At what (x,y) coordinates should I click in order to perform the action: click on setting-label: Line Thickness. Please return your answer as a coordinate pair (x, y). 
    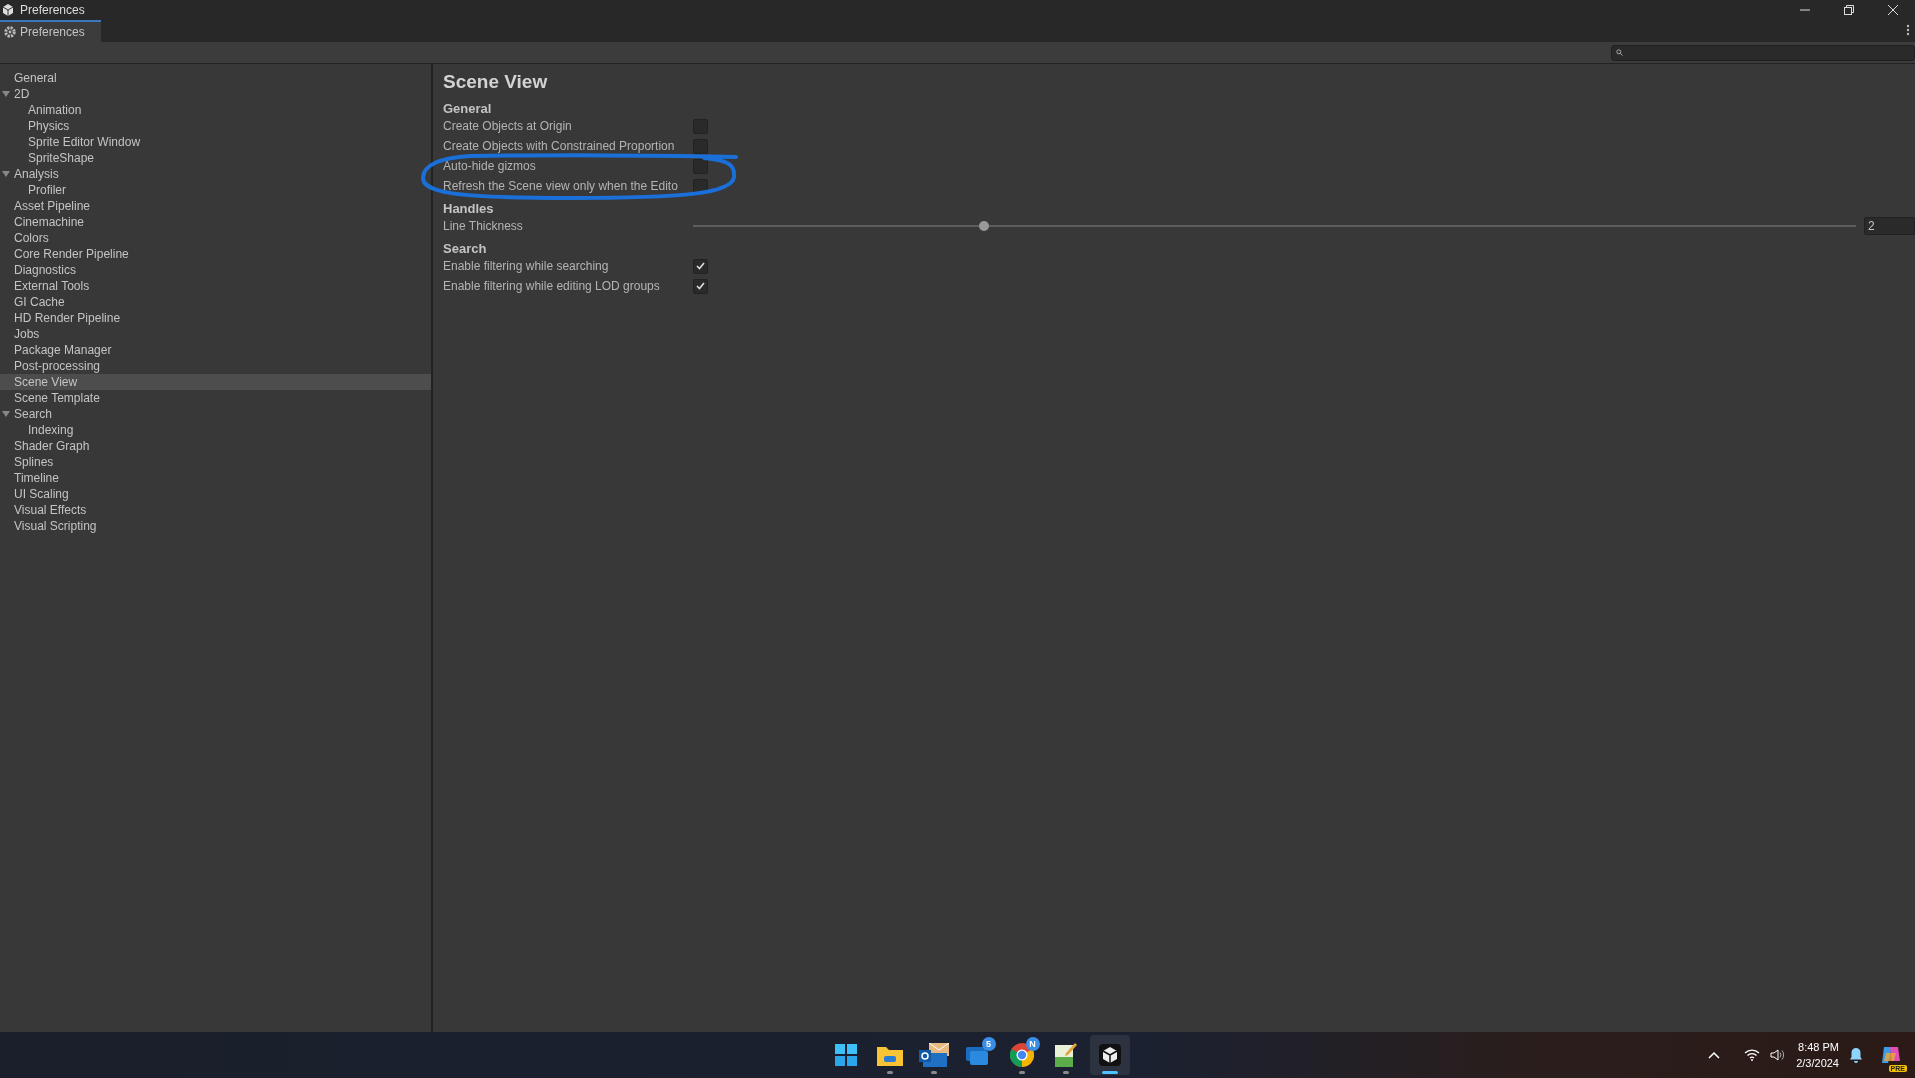
    Looking at the image, I should click on (483, 226).